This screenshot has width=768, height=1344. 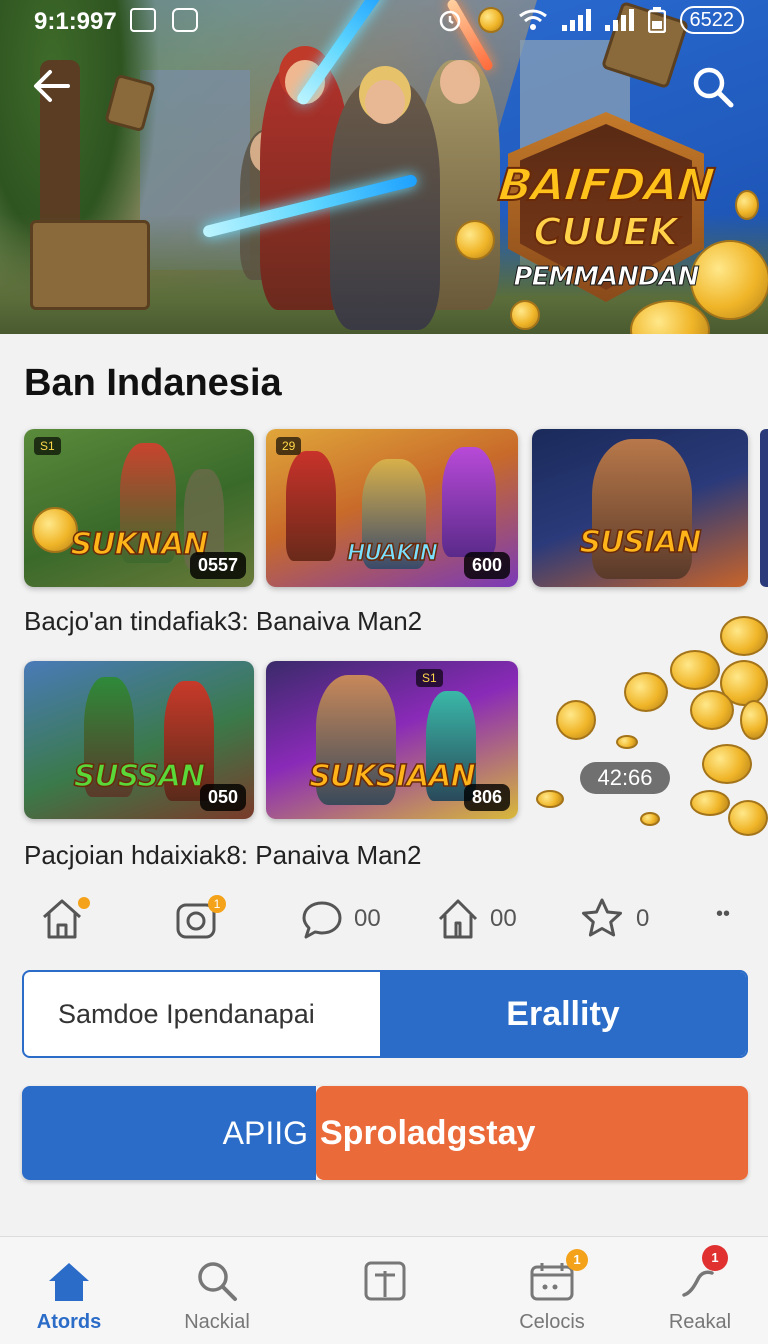 What do you see at coordinates (222, 797) in the screenshot?
I see `card-count: 050` at bounding box center [222, 797].